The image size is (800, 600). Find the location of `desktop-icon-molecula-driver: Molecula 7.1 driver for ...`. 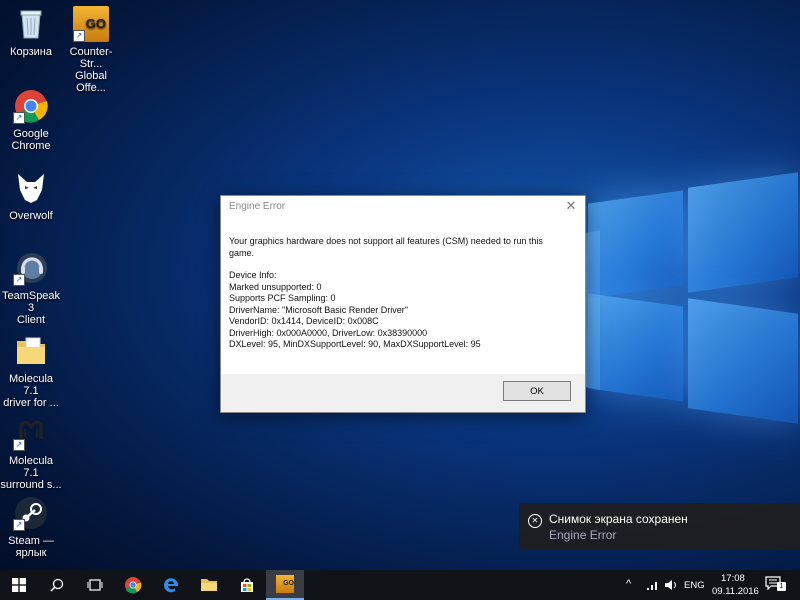

desktop-icon-molecula-driver: Molecula 7.1 driver for ... is located at coordinates (31, 371).